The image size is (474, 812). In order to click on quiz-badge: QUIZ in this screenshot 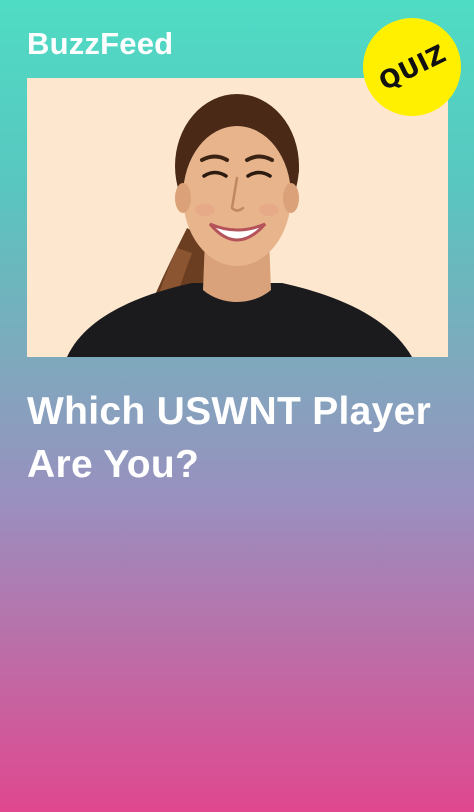, I will do `click(412, 67)`.